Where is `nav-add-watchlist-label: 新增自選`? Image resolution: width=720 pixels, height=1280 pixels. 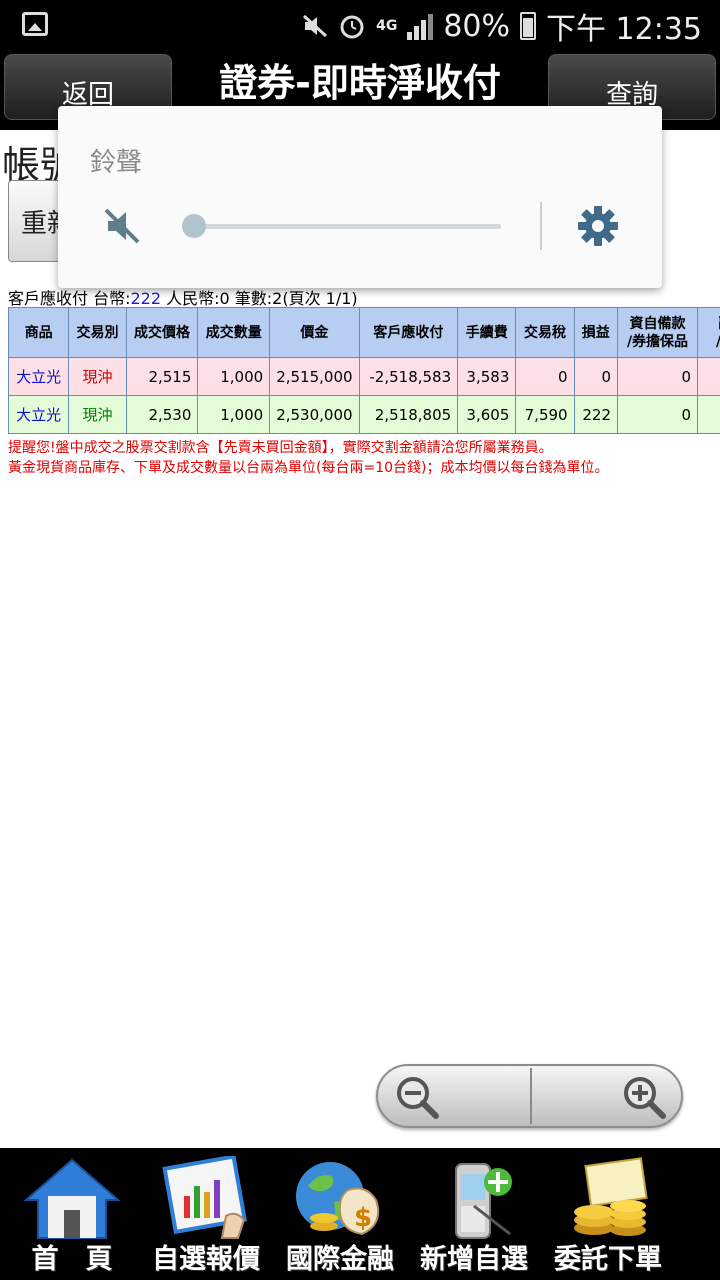 nav-add-watchlist-label: 新增自選 is located at coordinates (474, 1259).